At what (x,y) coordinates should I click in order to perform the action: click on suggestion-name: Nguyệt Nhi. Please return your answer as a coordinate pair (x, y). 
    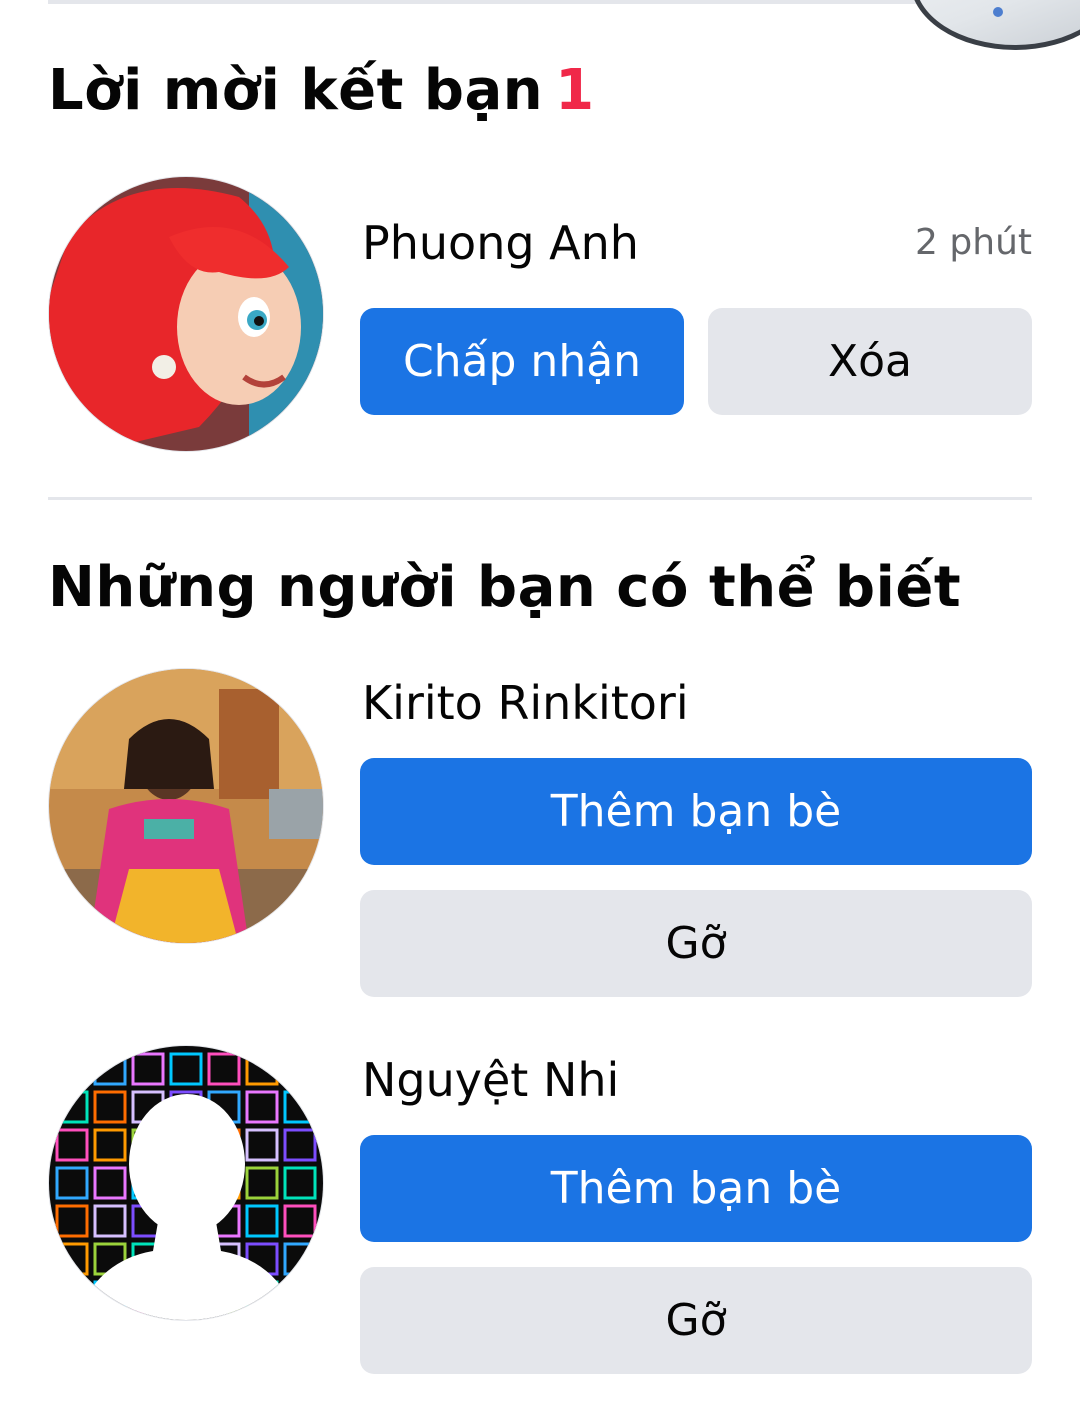
    Looking at the image, I should click on (490, 1080).